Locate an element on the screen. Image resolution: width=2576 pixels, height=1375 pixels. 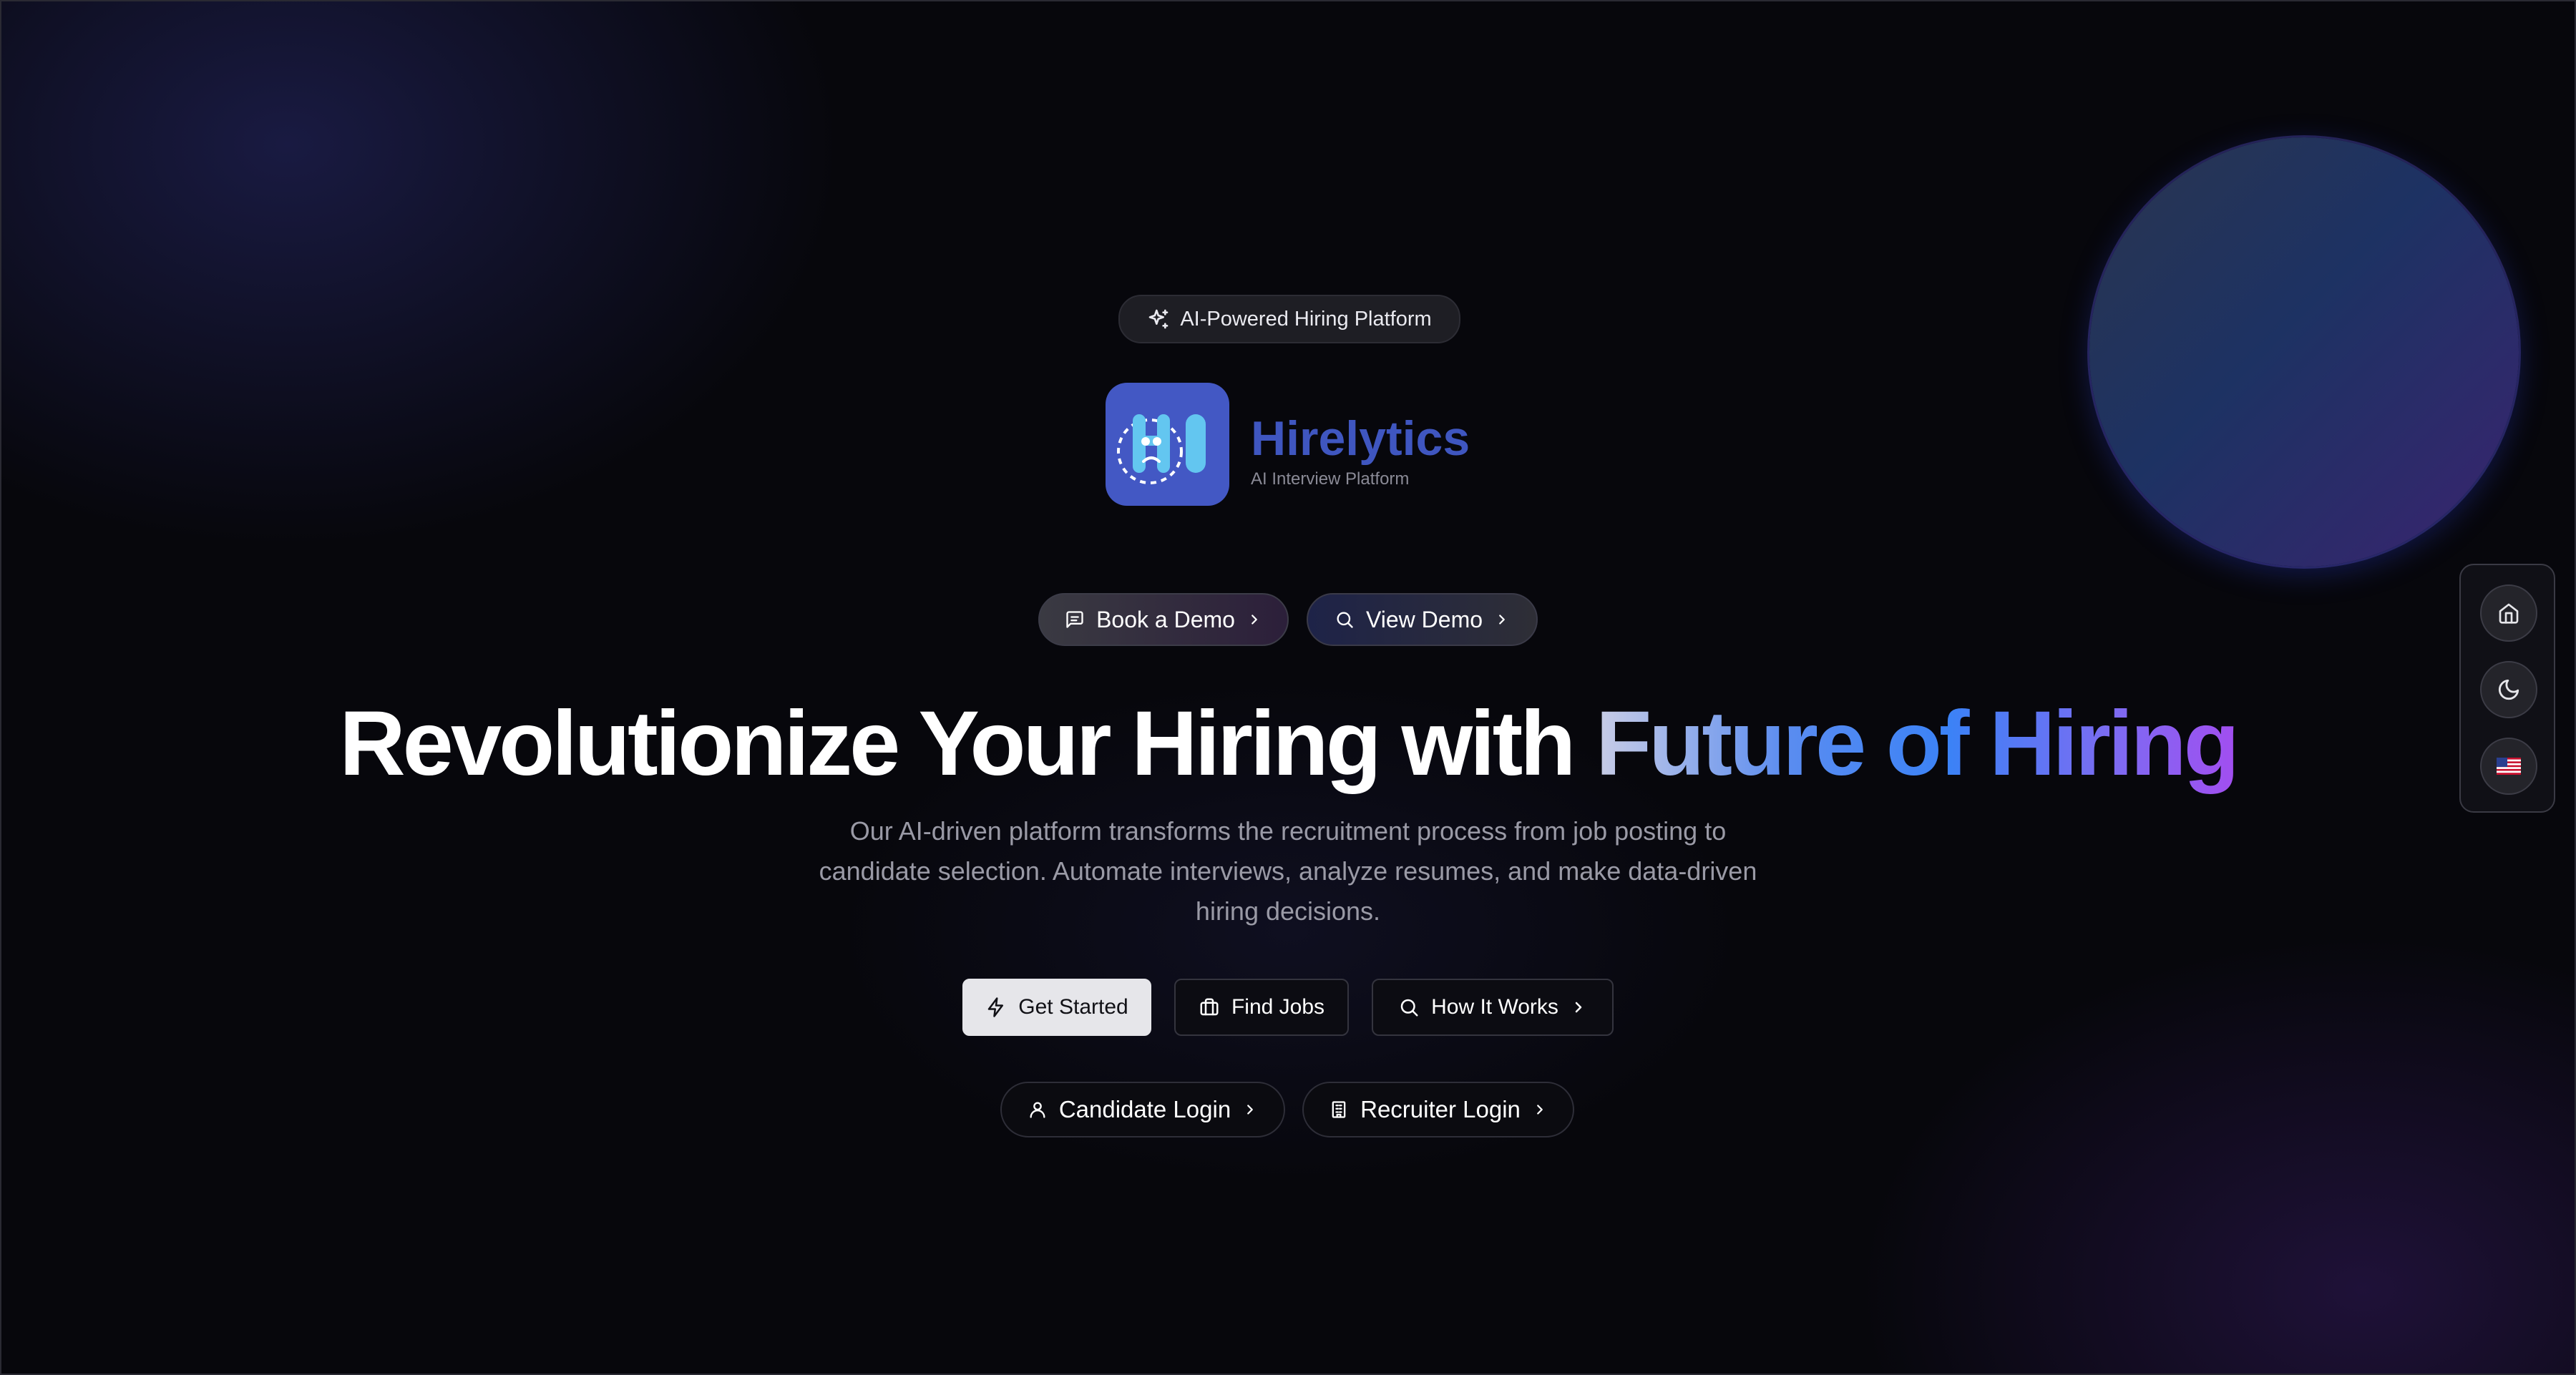
home-icon is located at coordinates (2508, 613).